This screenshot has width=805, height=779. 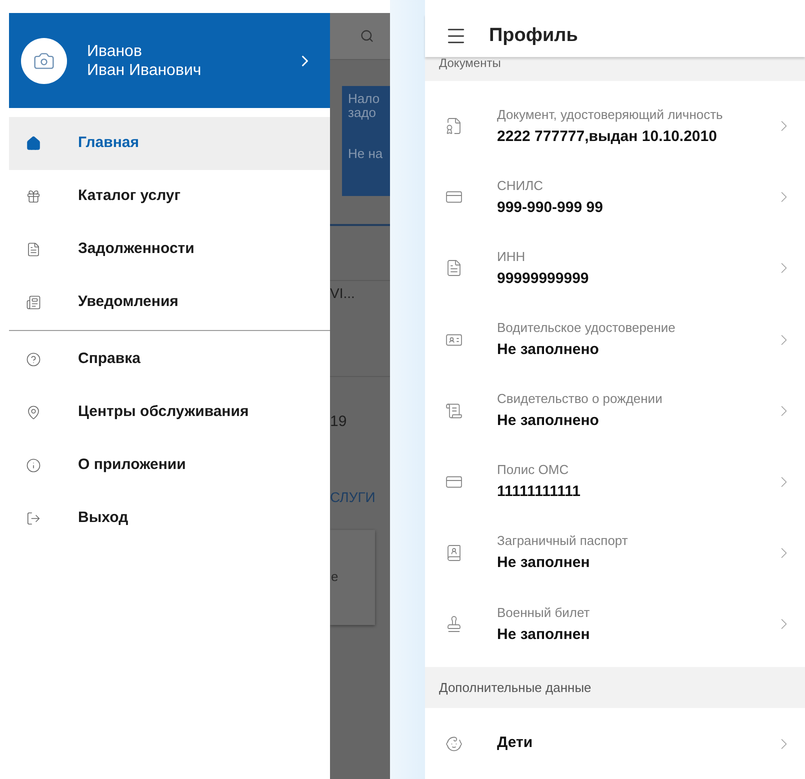 I want to click on link-fragment: СЛУГИ, so click(x=353, y=497).